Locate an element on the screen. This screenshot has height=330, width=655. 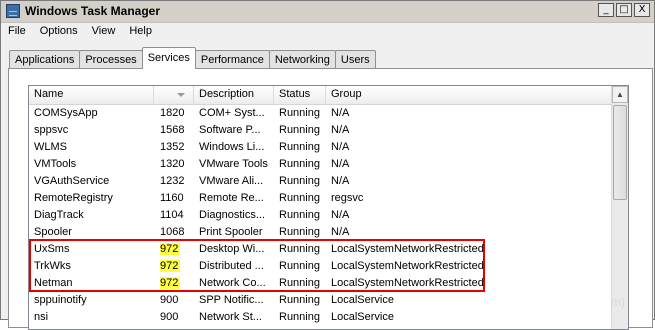
vertical-scrollbar: ▲ is located at coordinates (619, 207).